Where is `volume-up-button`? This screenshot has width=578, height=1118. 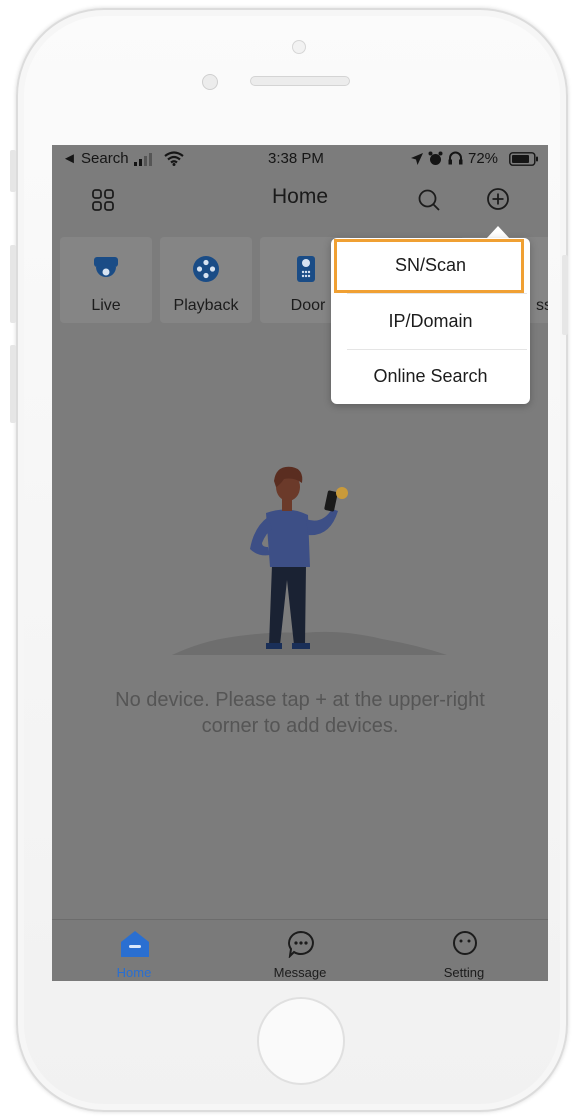 volume-up-button is located at coordinates (13, 284).